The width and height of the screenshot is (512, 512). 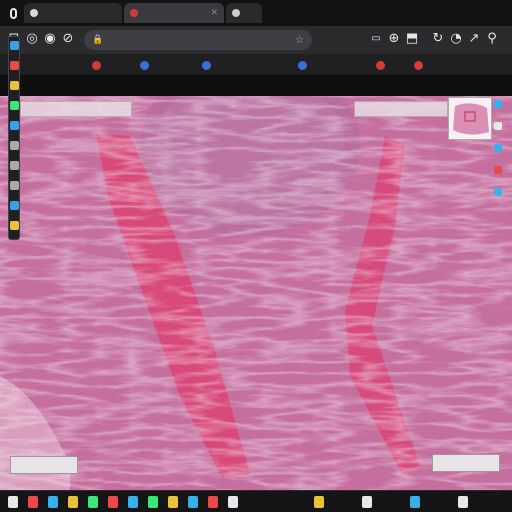 What do you see at coordinates (76, 109) in the screenshot?
I see `slide-label-left` at bounding box center [76, 109].